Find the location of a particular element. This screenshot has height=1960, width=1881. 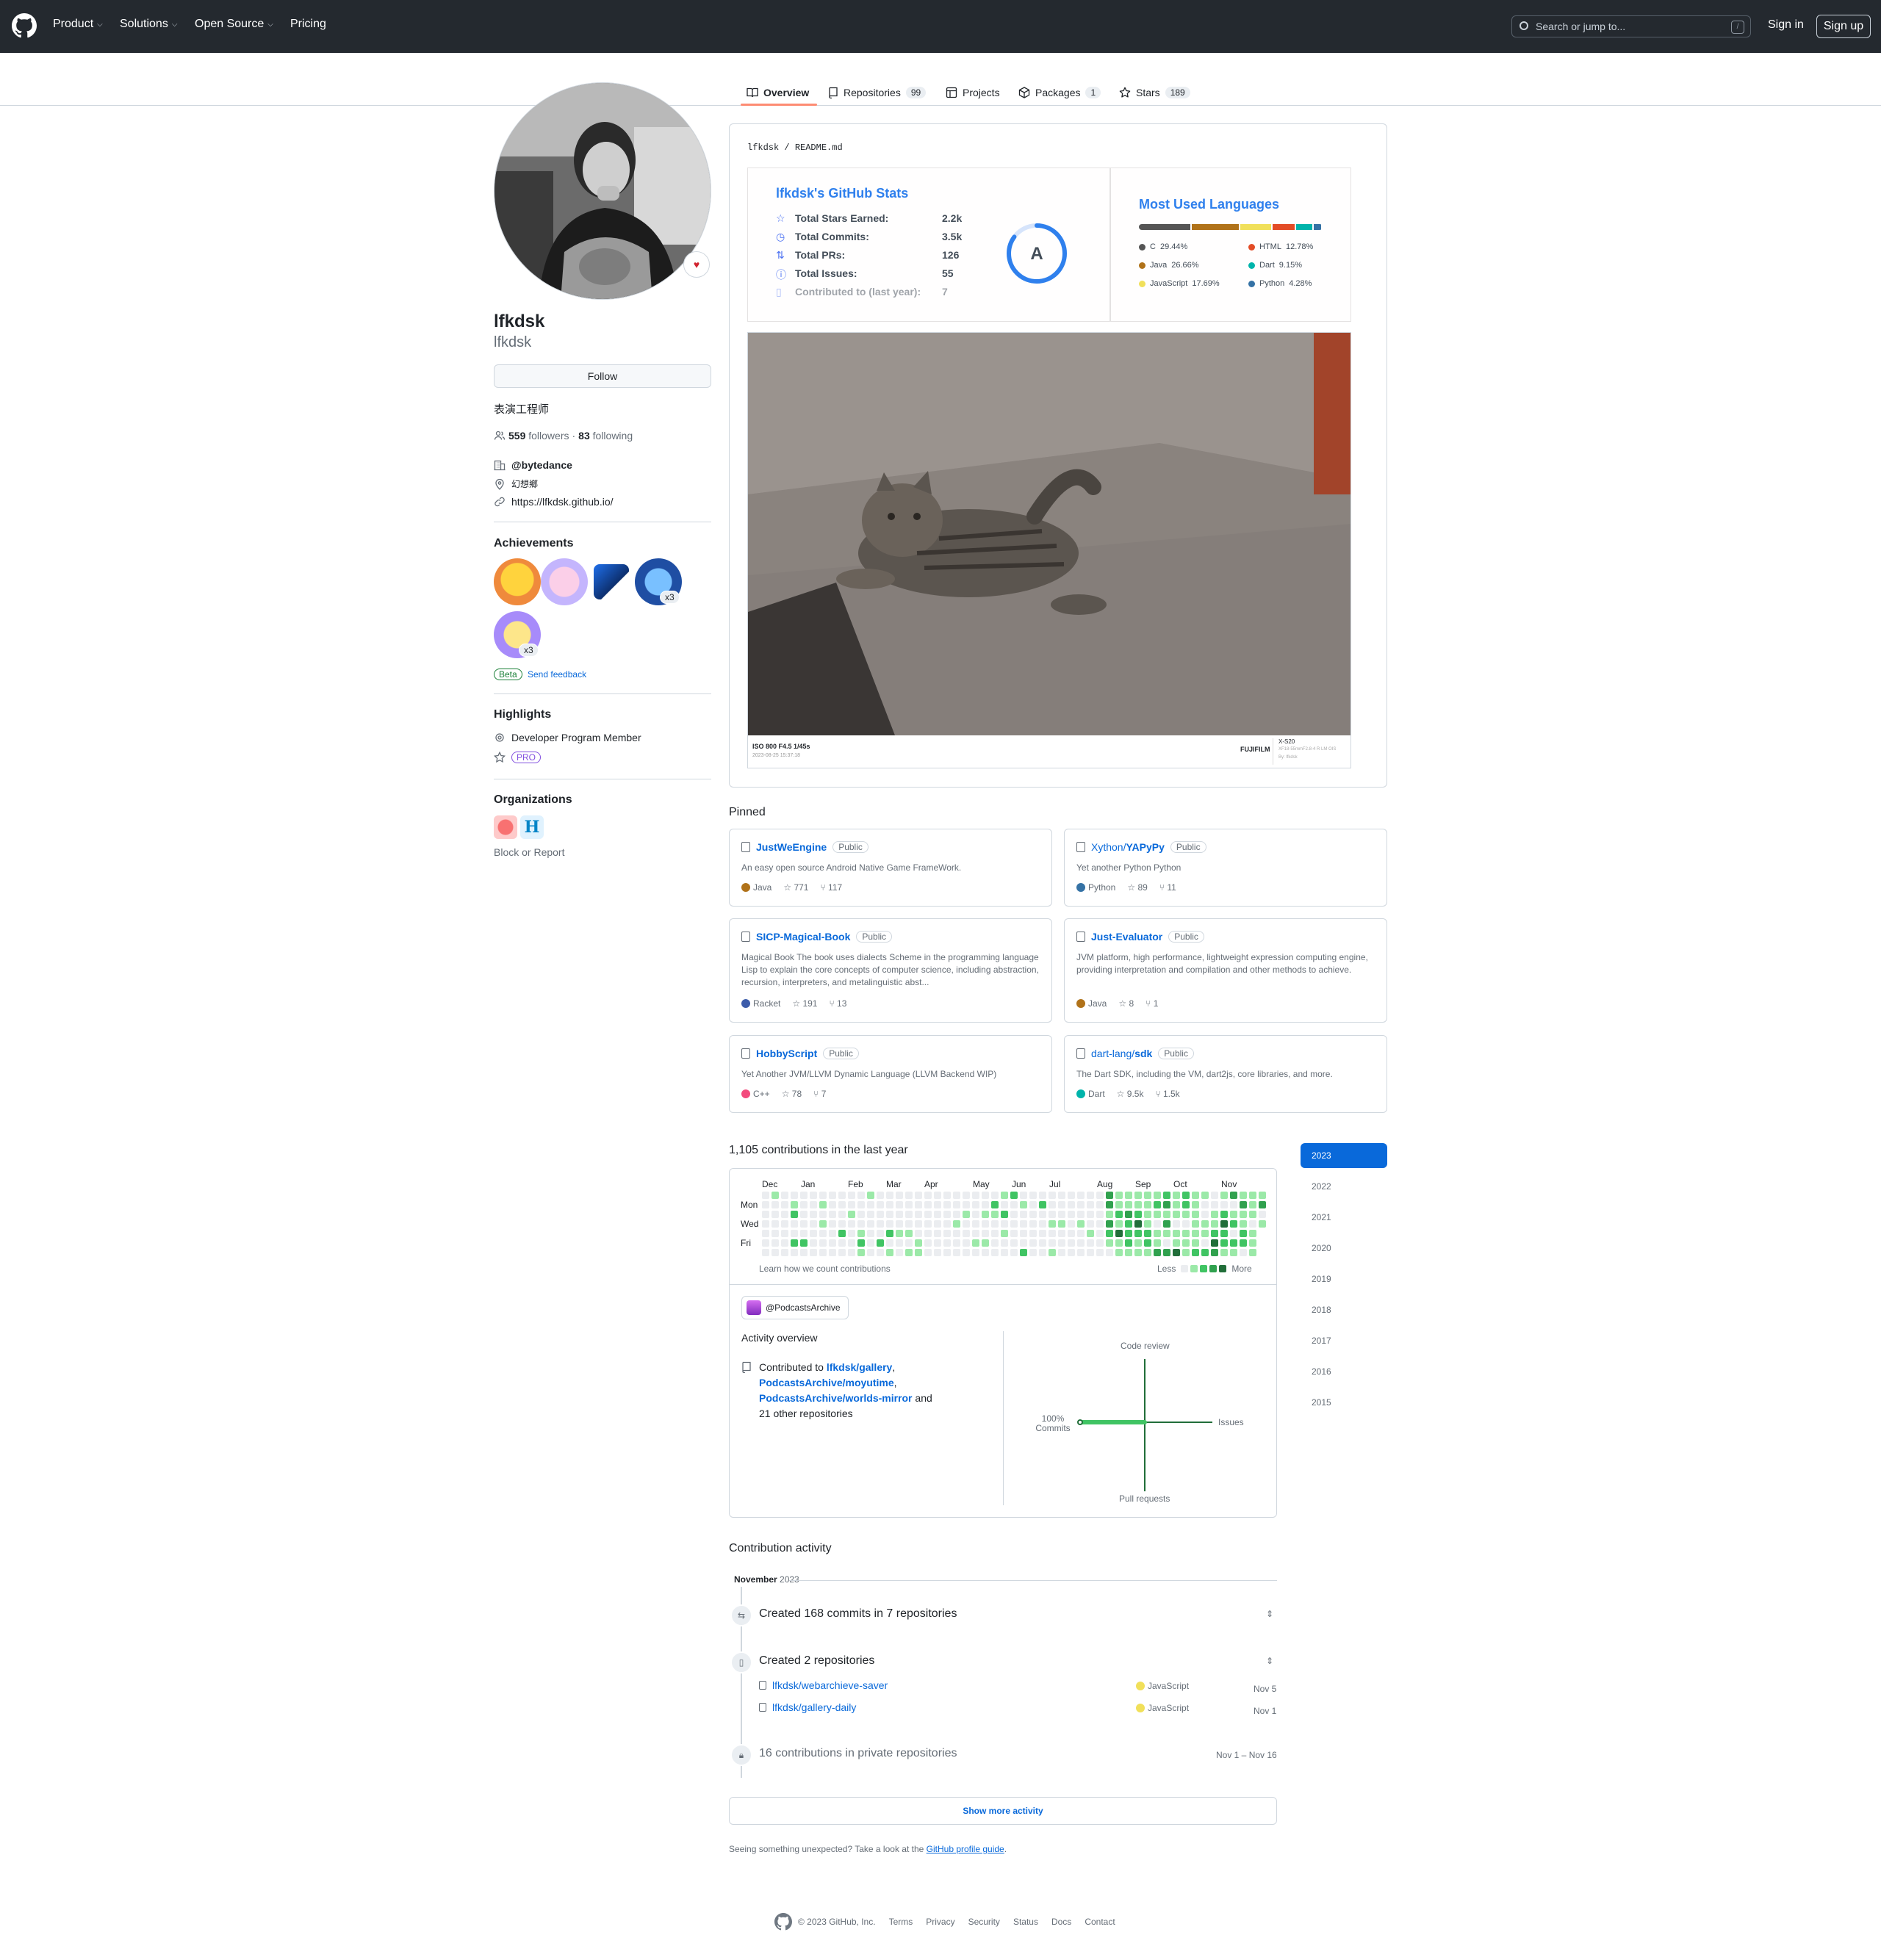

created-repos-summary: Created 2 repositories is located at coordinates (816, 1661).